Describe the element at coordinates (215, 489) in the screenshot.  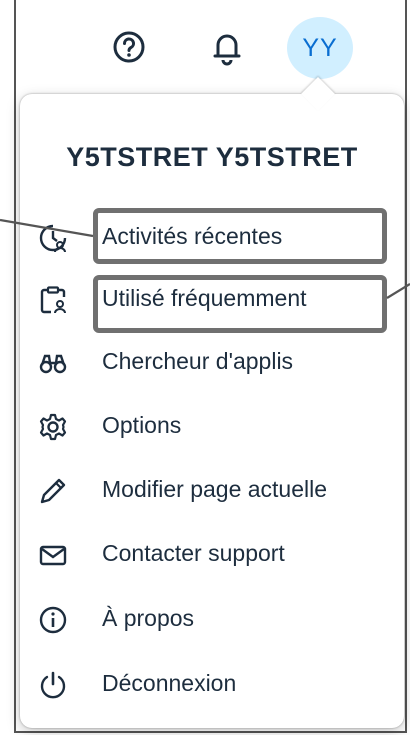
I see `menu-item-label: Modifier page actuelle` at that location.